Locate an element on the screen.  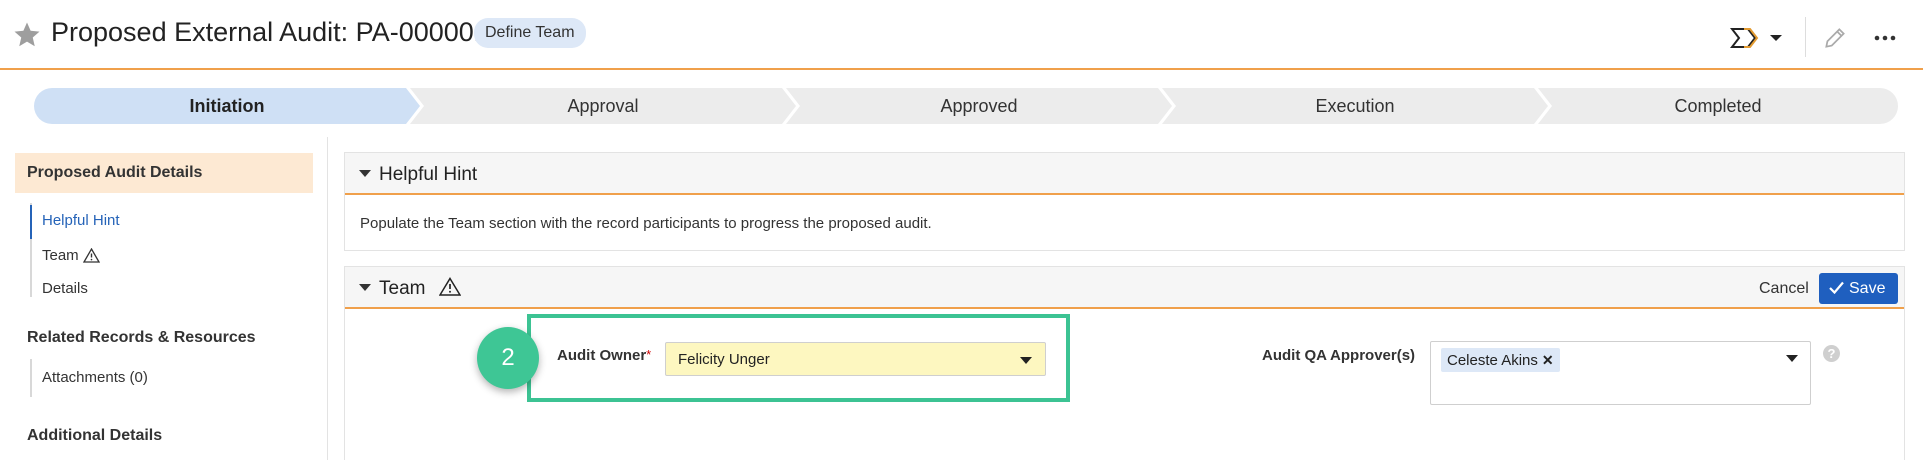
selected-approver-name: Celeste Akins is located at coordinates (1492, 360).